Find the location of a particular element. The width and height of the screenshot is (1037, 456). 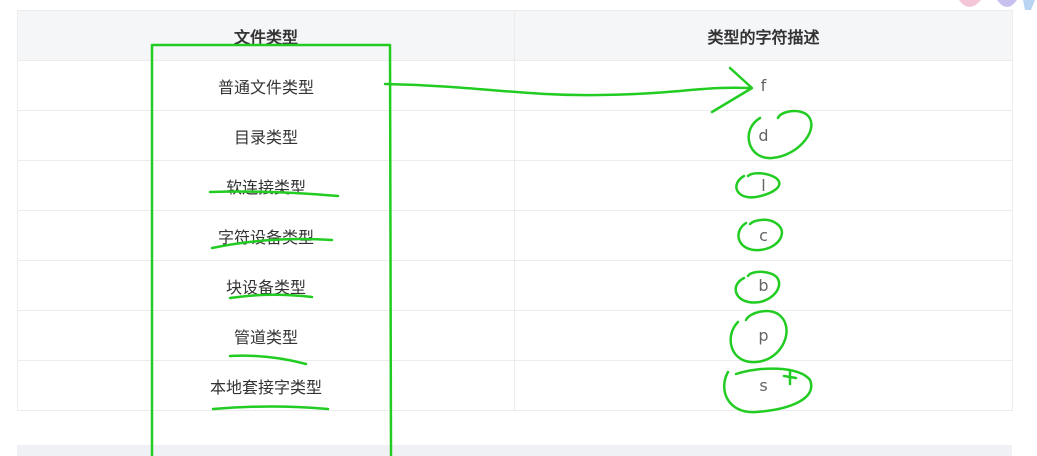

cell-desc: s is located at coordinates (763, 385).